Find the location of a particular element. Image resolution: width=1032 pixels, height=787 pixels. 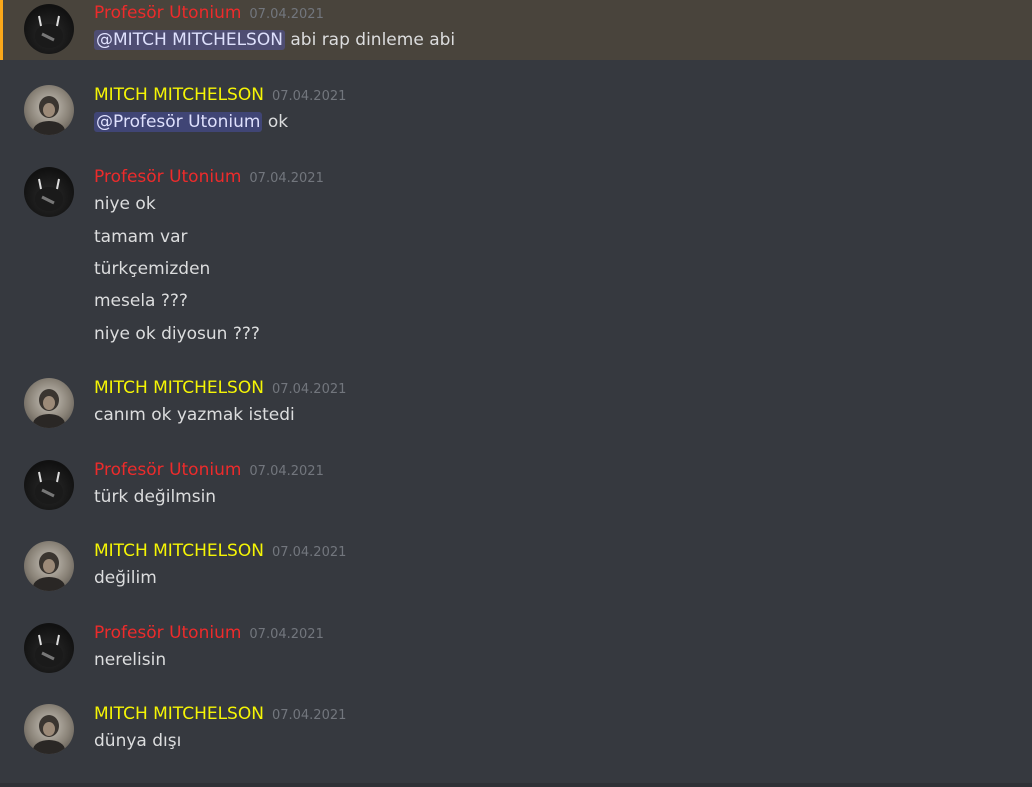

message-group: MITCH MITCHELSON 07.04.2021 dünya dışı is located at coordinates (516, 731).